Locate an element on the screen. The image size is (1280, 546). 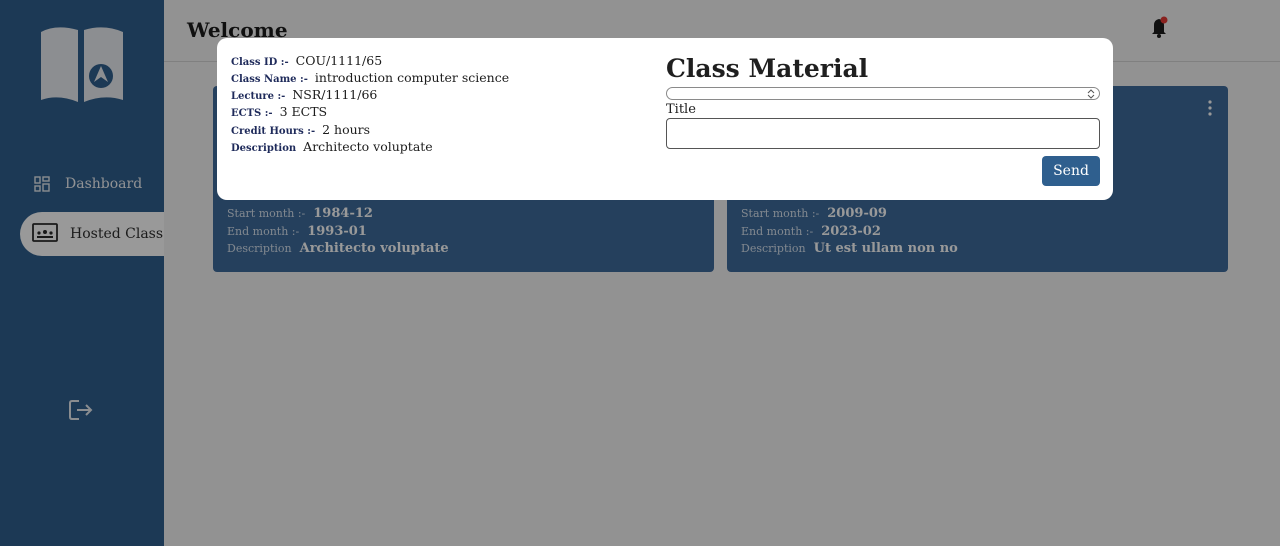
class-info-row: Lecture :- NSR/1111/66 is located at coordinates (304, 94).